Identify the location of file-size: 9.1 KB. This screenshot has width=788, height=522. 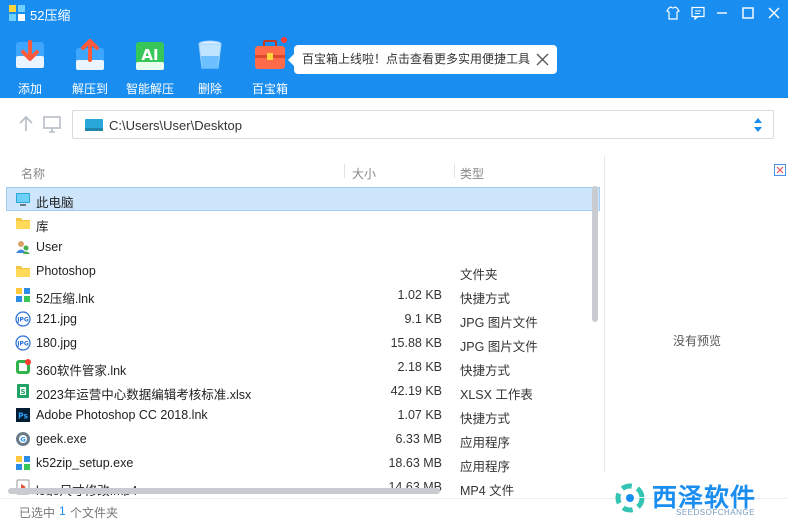
(423, 319).